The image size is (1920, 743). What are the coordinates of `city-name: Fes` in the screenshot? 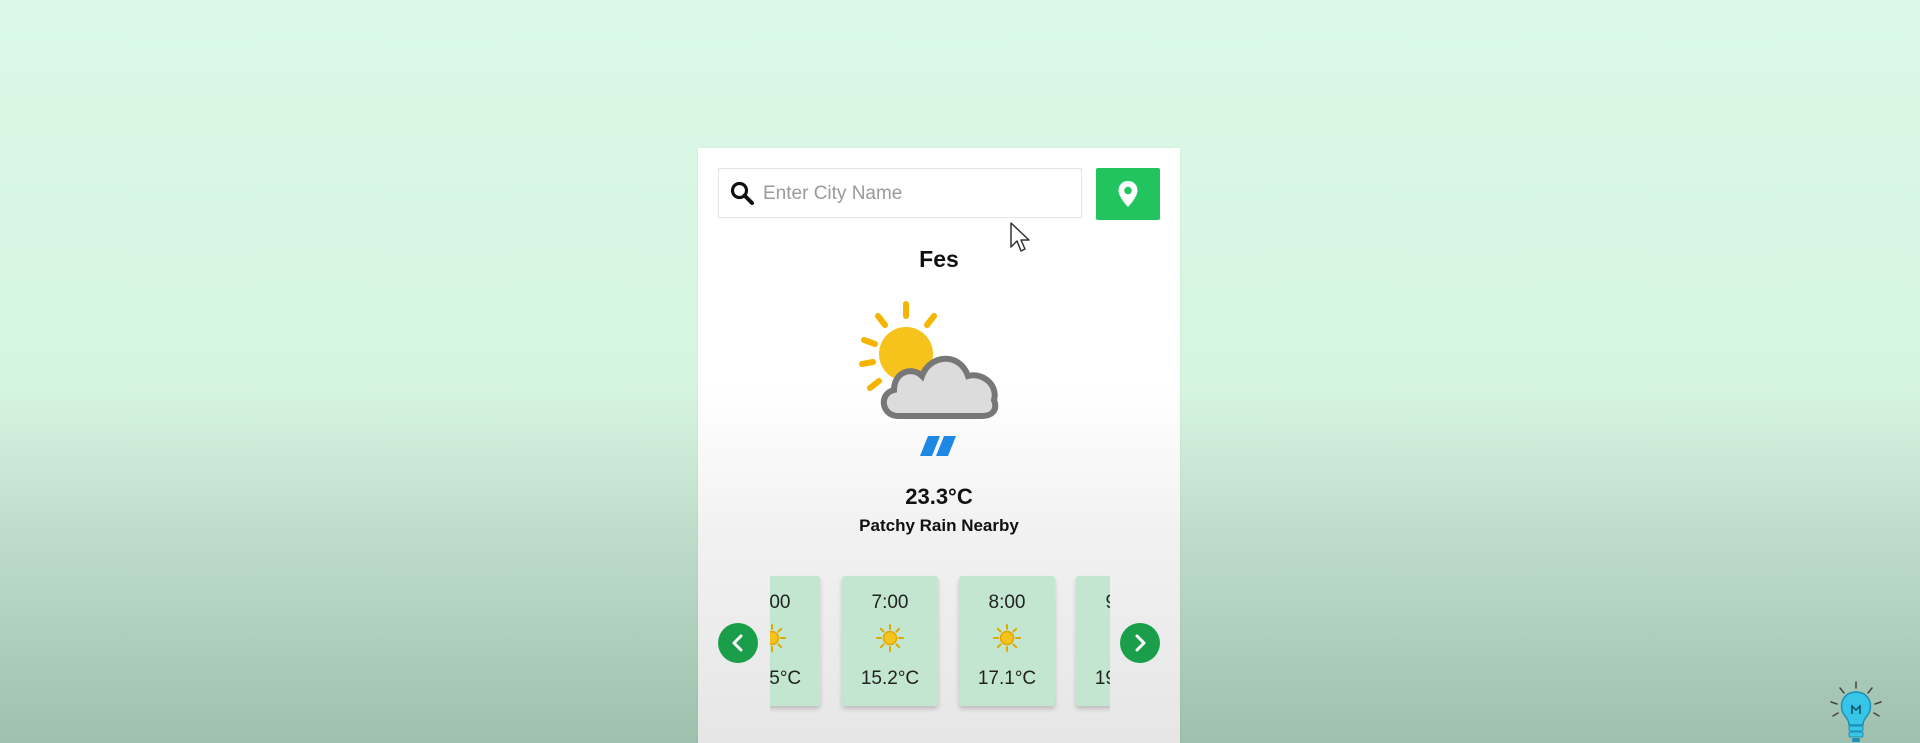 It's located at (939, 259).